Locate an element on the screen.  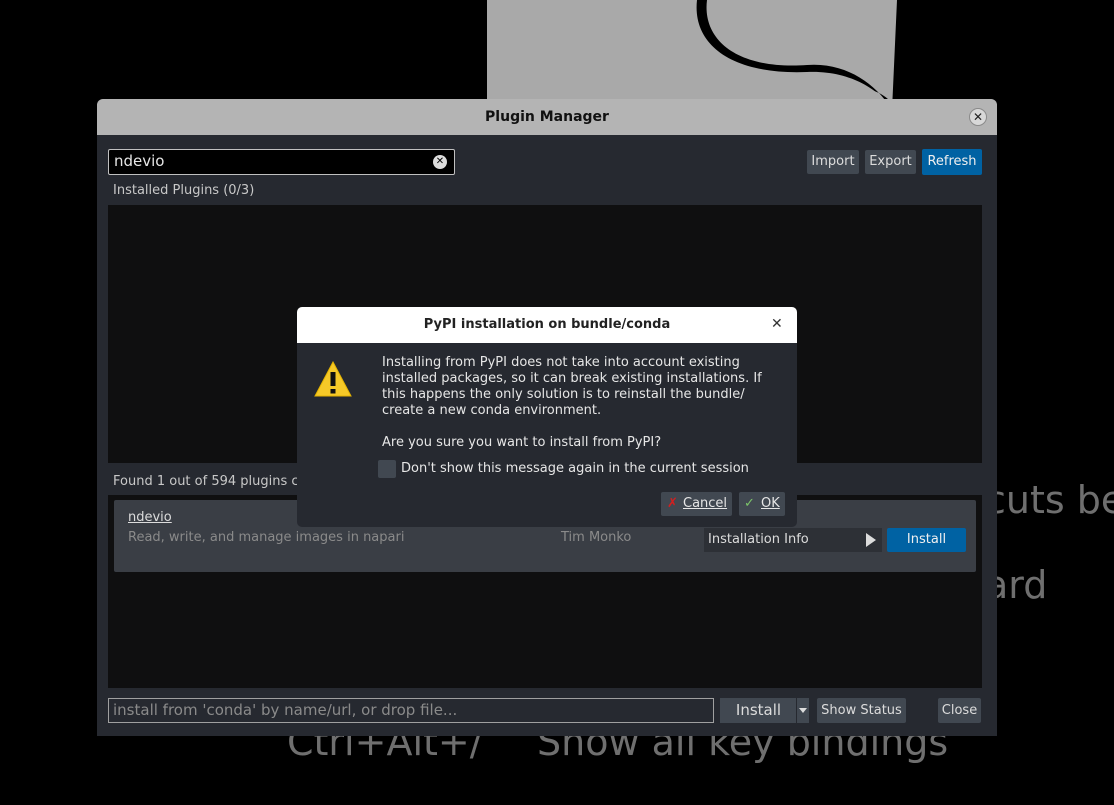
ok-icon: ✓ is located at coordinates (749, 503).